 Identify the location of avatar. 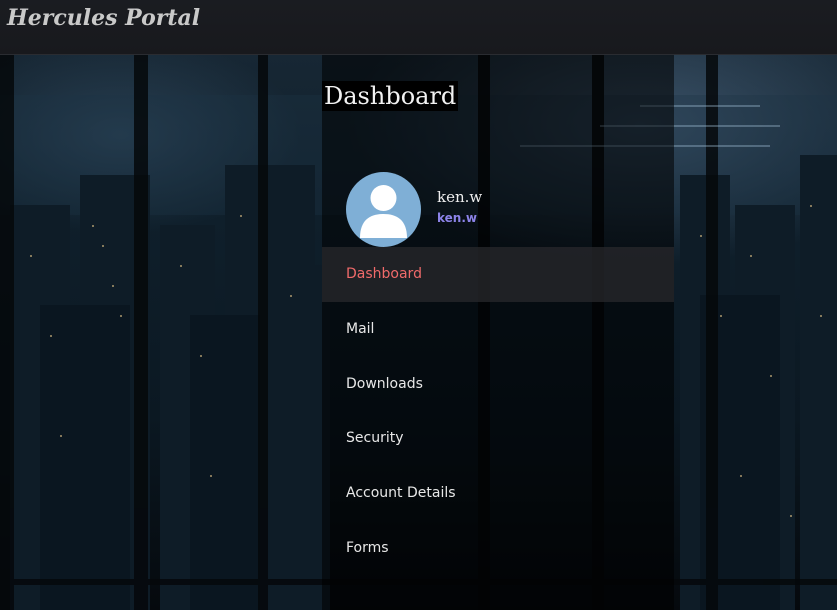
(383, 209).